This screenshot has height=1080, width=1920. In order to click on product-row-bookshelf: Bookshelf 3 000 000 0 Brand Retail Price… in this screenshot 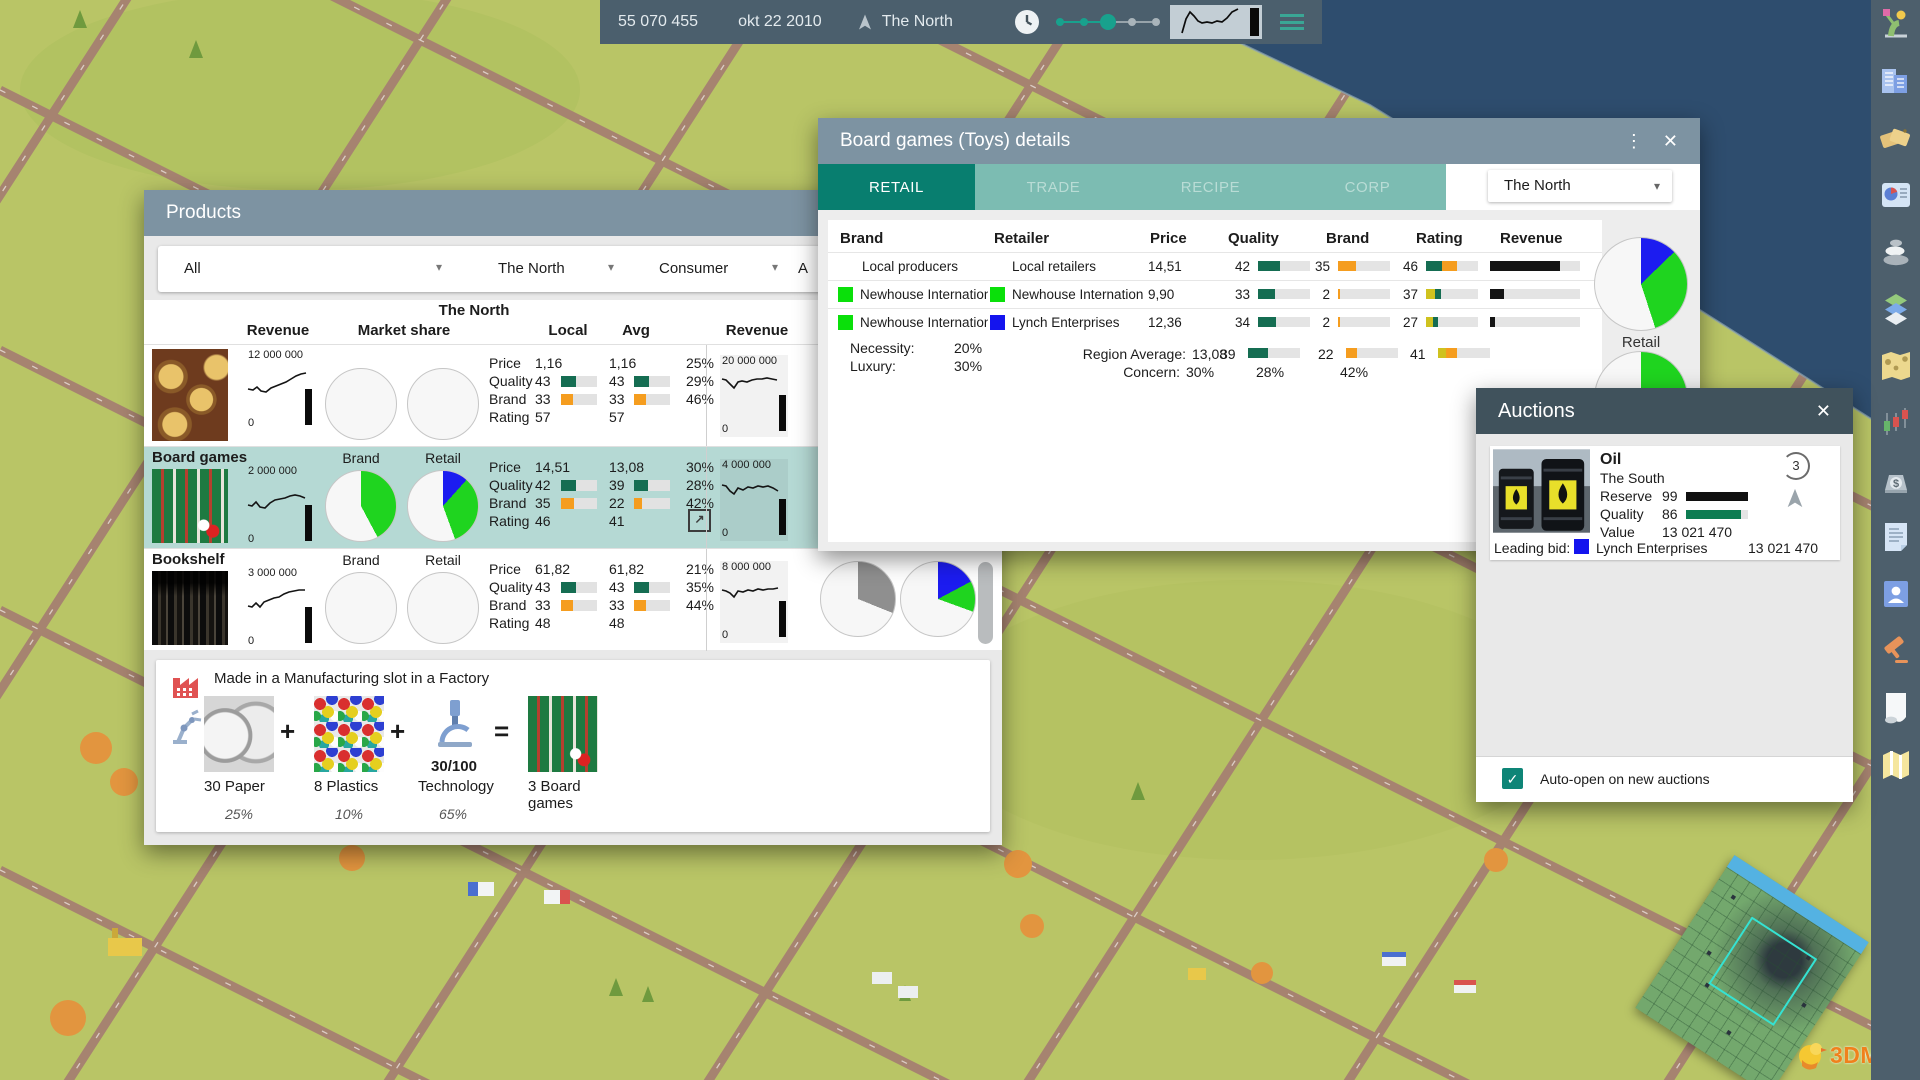, I will do `click(573, 599)`.